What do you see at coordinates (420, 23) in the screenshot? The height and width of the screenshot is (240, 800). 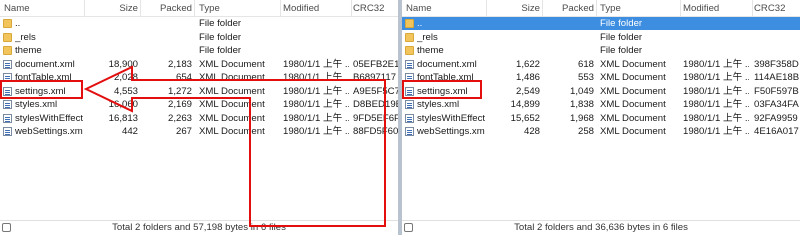 I see `file-name: ..` at bounding box center [420, 23].